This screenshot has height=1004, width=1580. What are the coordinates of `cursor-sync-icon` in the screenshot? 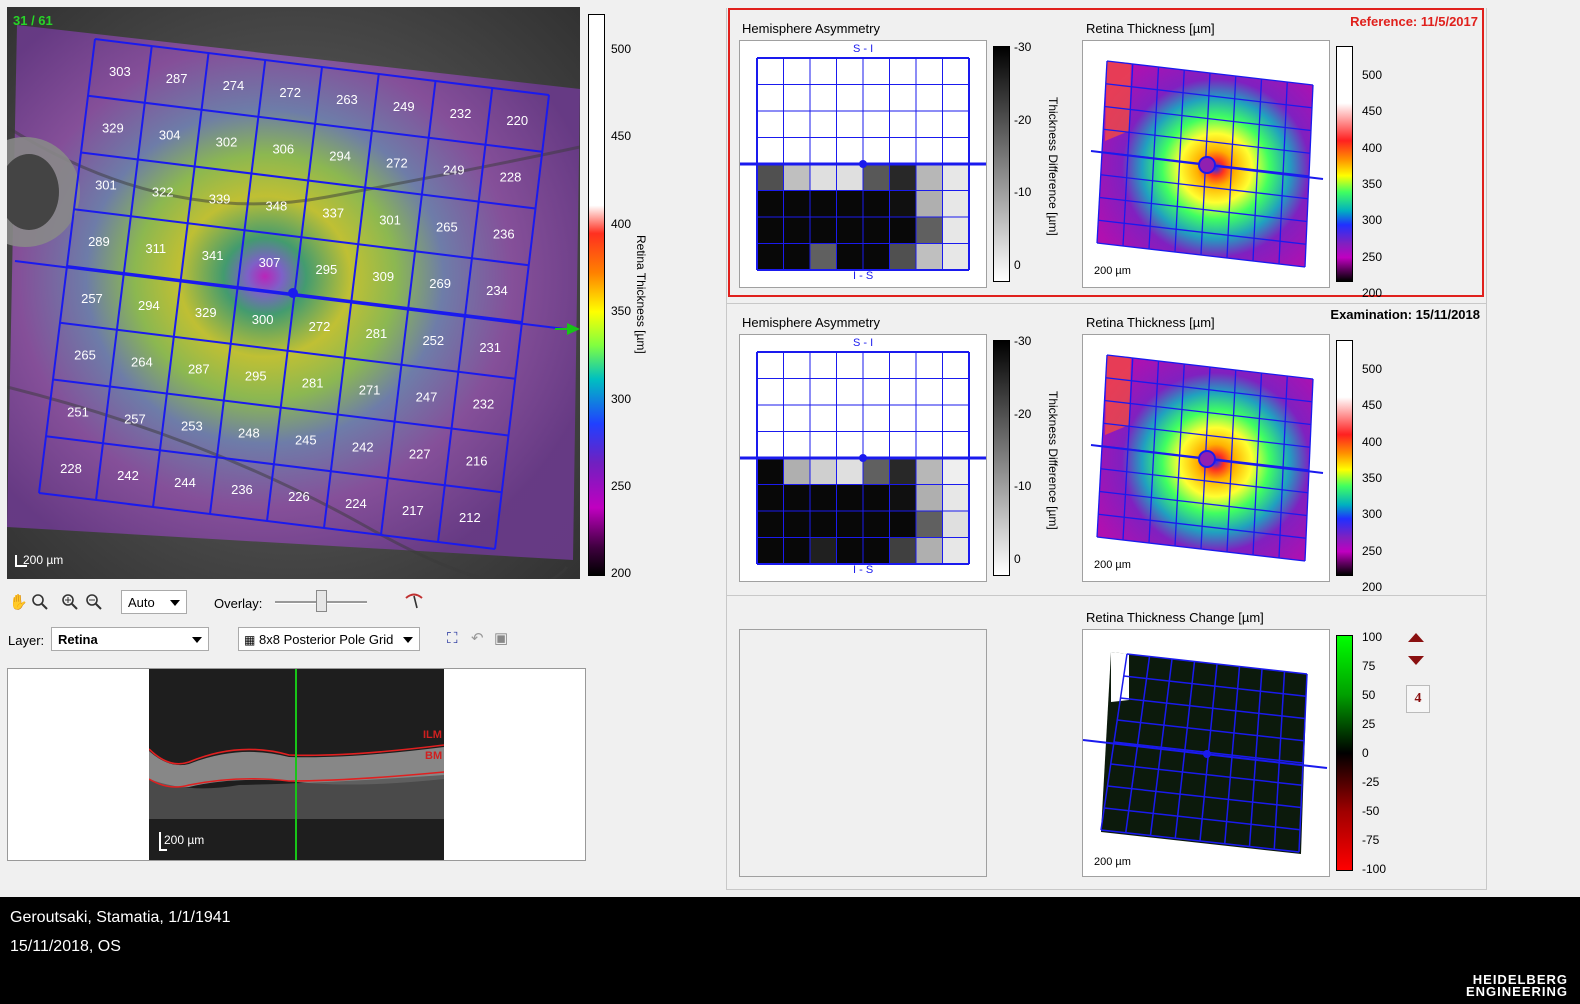 It's located at (414, 601).